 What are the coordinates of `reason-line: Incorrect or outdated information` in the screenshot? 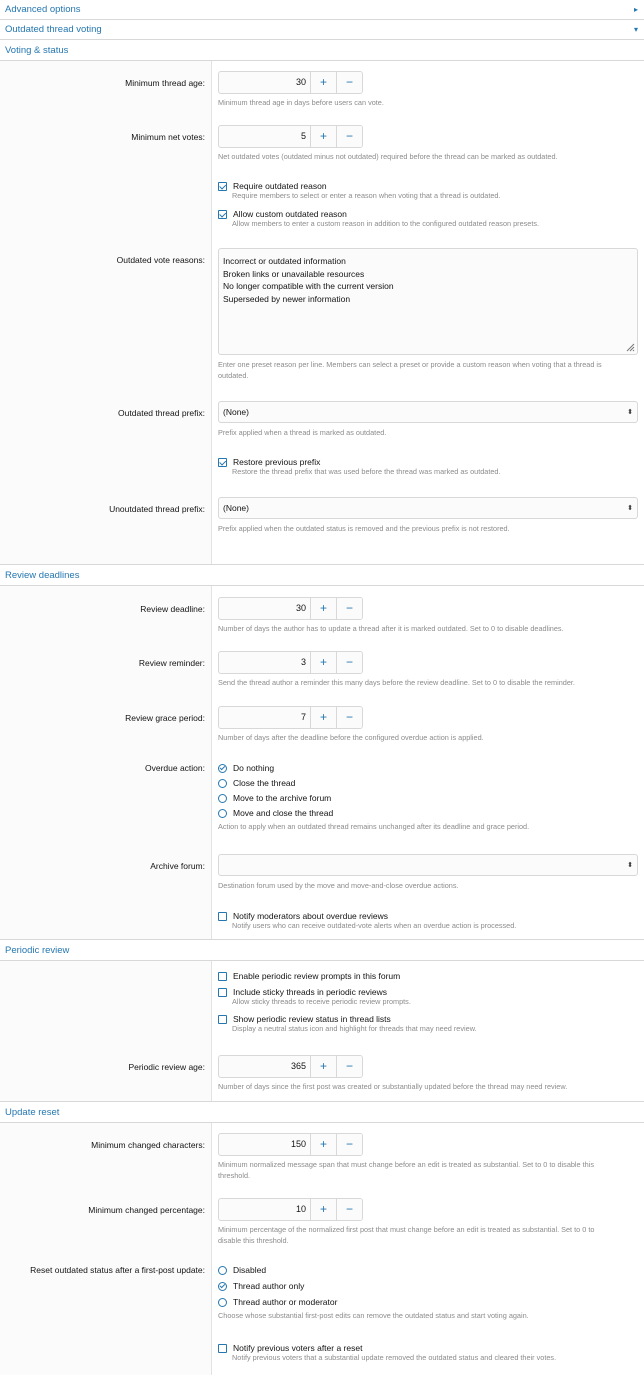 It's located at (284, 261).